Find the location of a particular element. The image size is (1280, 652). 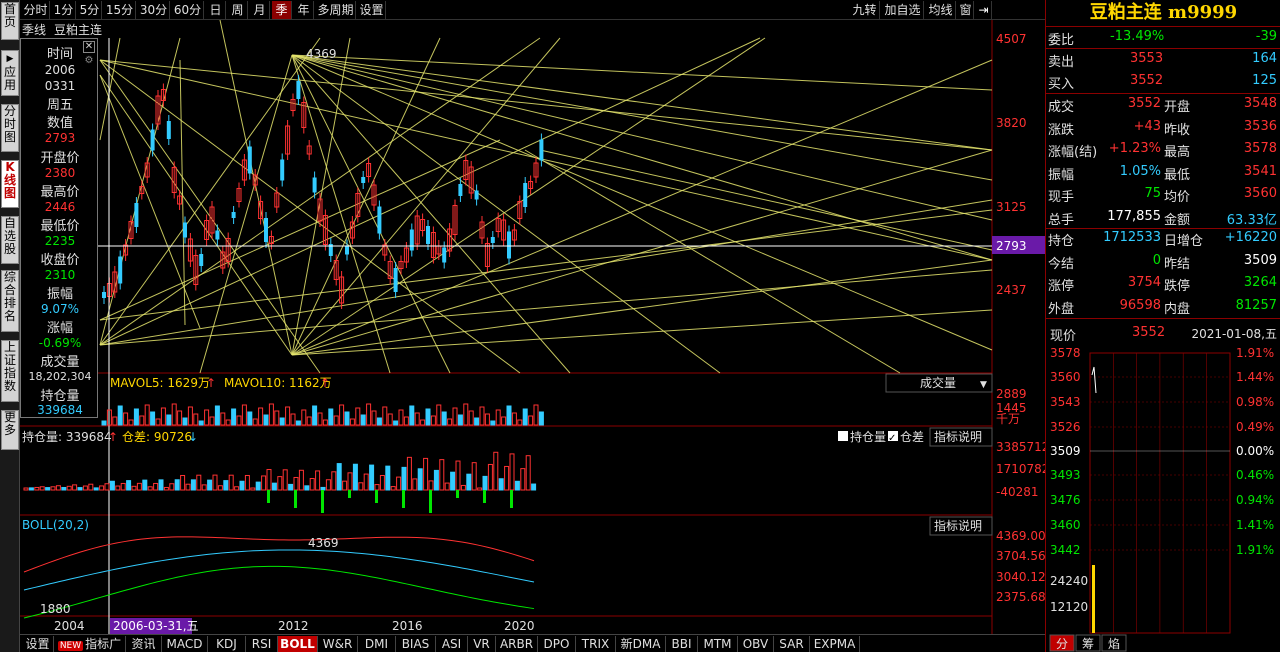

diff-arrow-icon: ↓ is located at coordinates (193, 437).